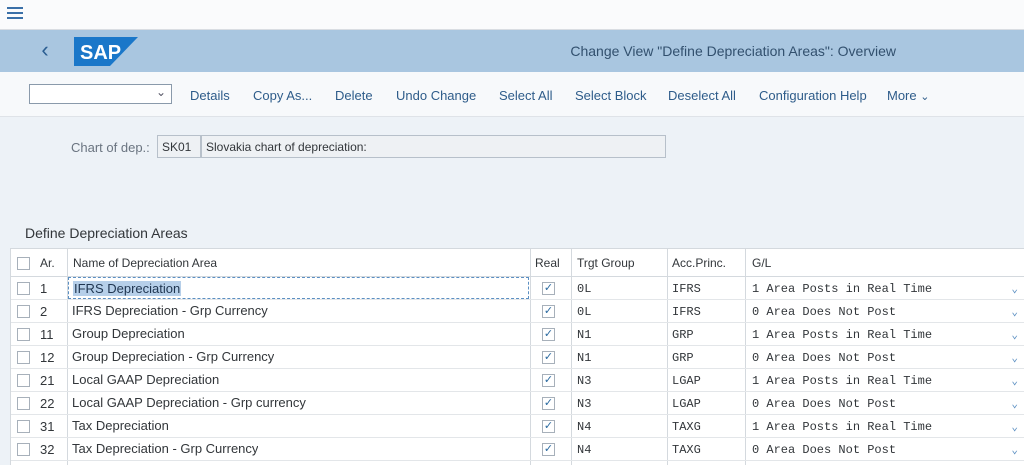 The height and width of the screenshot is (465, 1024). What do you see at coordinates (298, 311) in the screenshot?
I see `area-name-input: IFRS Depreciation - Grp Currency` at bounding box center [298, 311].